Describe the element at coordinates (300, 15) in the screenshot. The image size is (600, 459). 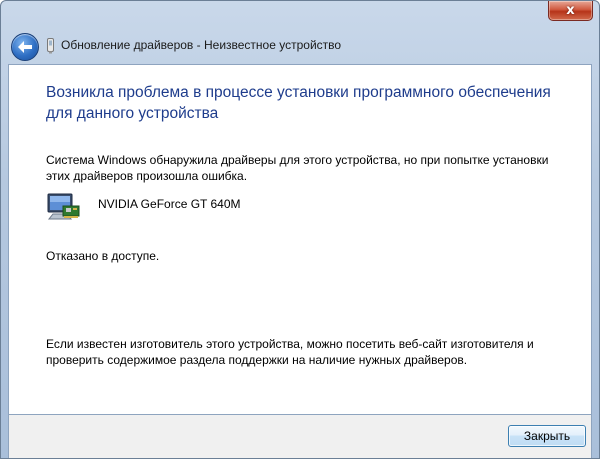
I see `title-bar: x` at that location.